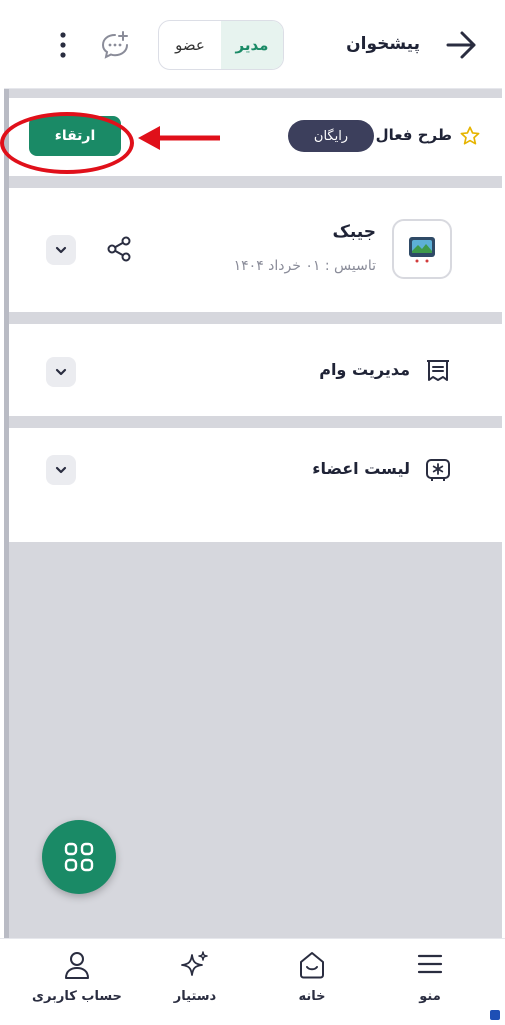 This screenshot has width=505, height=1025. I want to click on nav-account: حساب کاربری, so click(77, 982).